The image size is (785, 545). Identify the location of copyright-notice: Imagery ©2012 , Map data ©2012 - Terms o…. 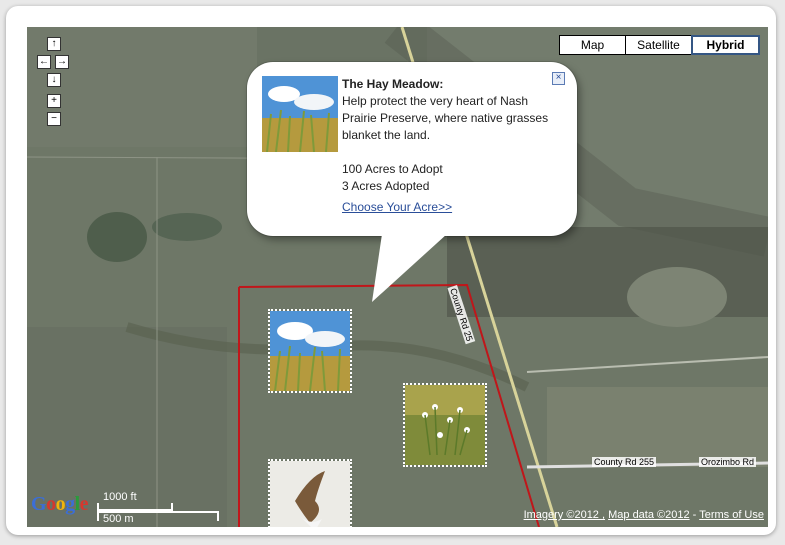
(644, 515).